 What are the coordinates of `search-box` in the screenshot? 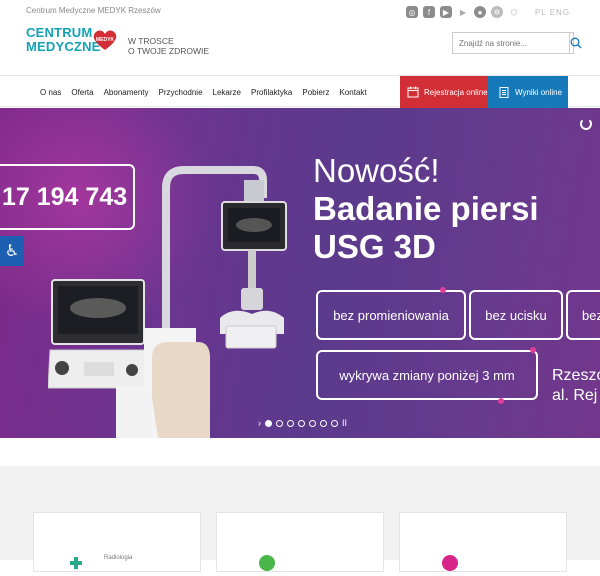 It's located at (517, 43).